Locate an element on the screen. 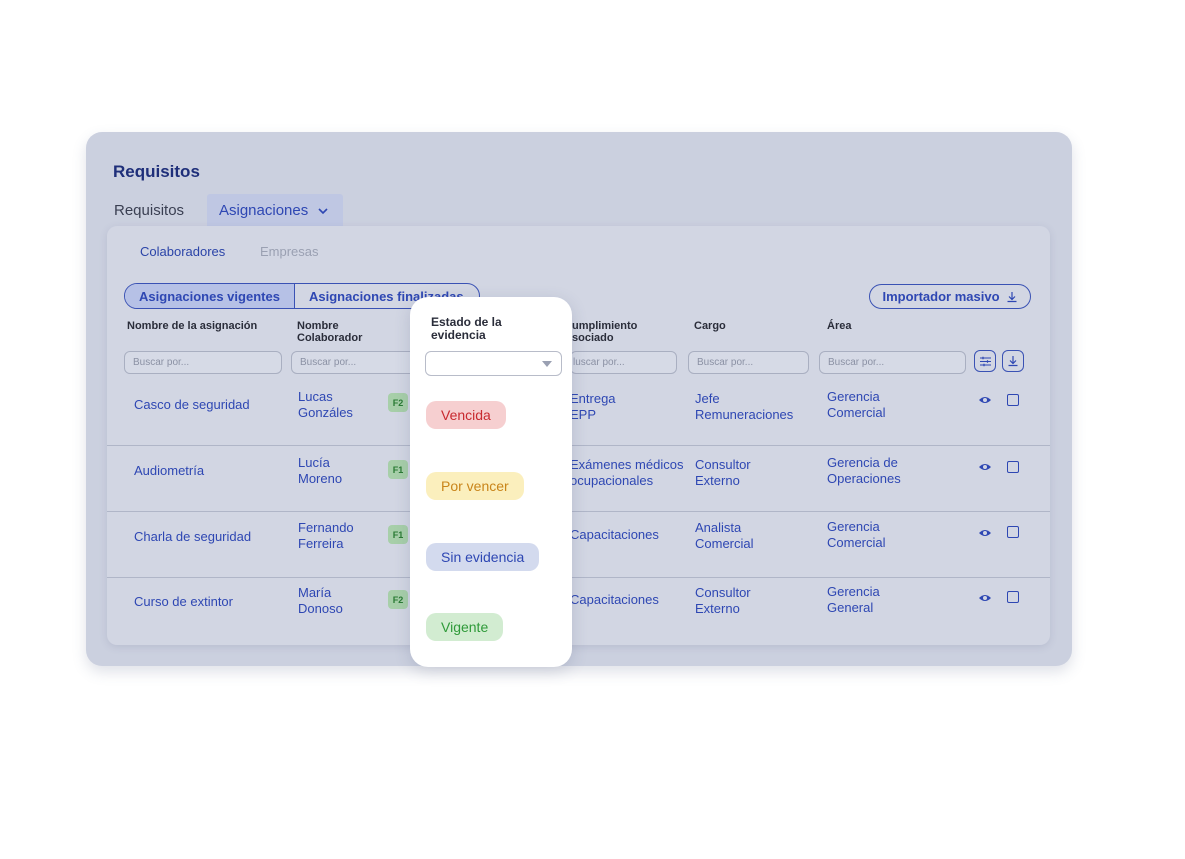  col-nombre-colaborador: Nombre Colaborador is located at coordinates (329, 332).